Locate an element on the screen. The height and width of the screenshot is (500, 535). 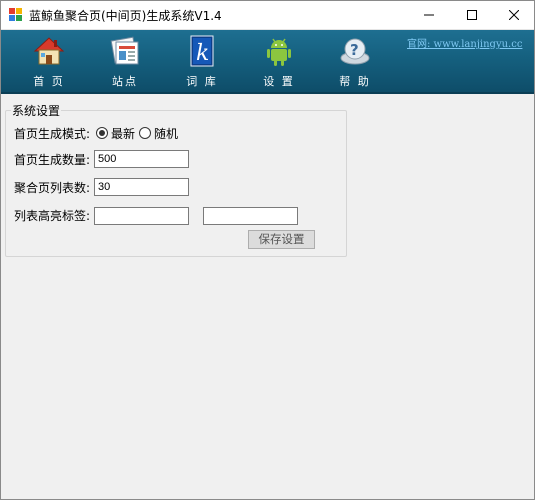
minimize-button is located at coordinates (429, 15).